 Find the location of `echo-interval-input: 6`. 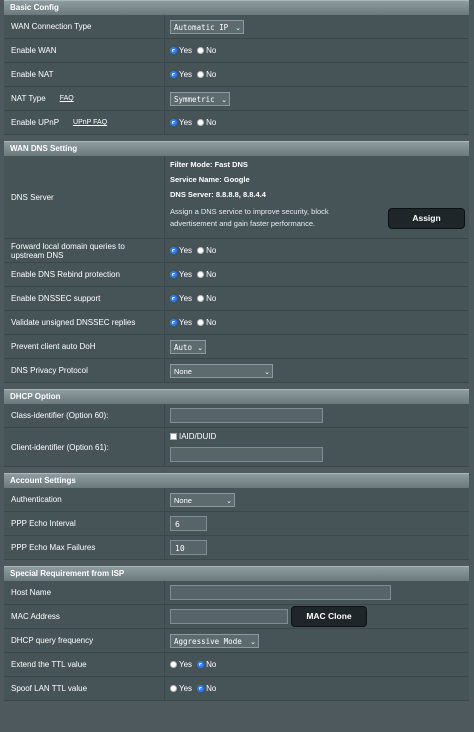

echo-interval-input: 6 is located at coordinates (188, 523).